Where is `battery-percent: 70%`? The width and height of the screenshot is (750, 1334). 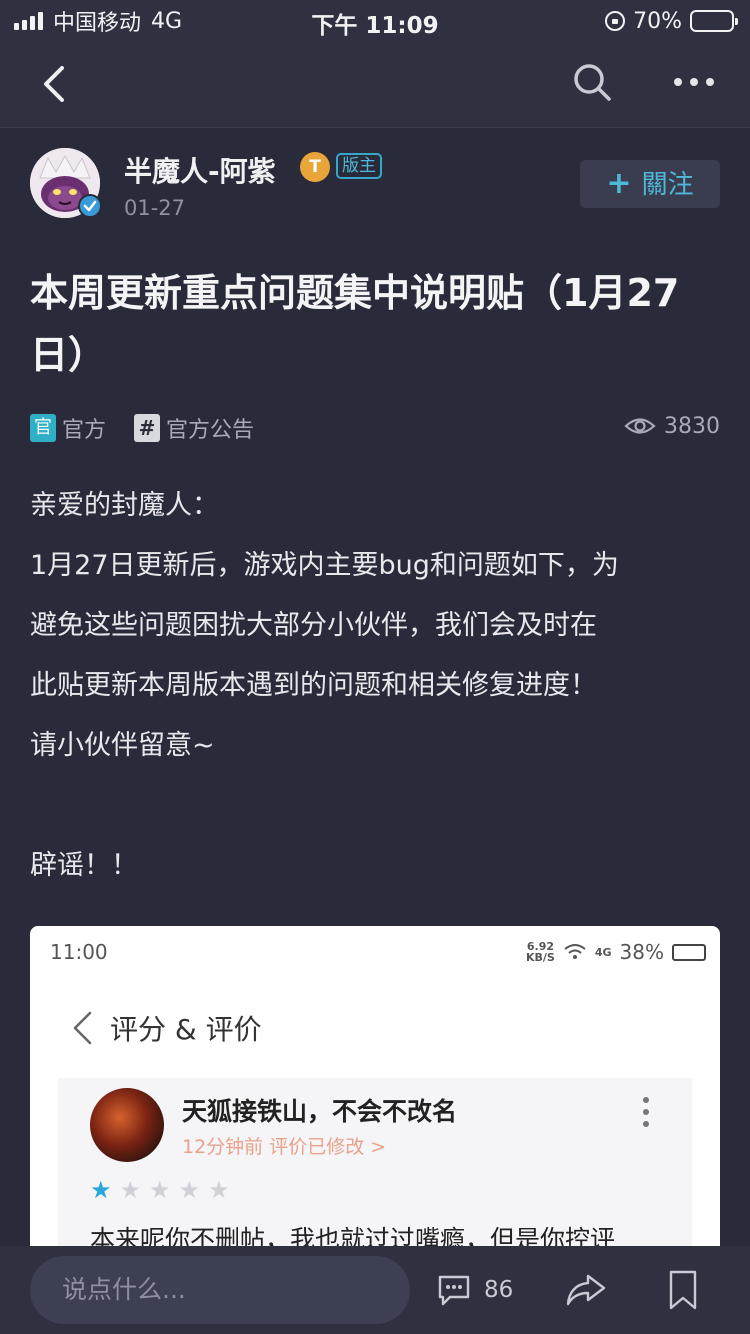 battery-percent: 70% is located at coordinates (657, 21).